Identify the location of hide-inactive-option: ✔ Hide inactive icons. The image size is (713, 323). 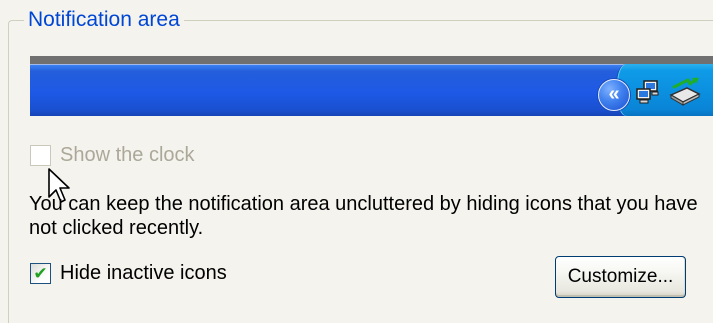
(128, 273).